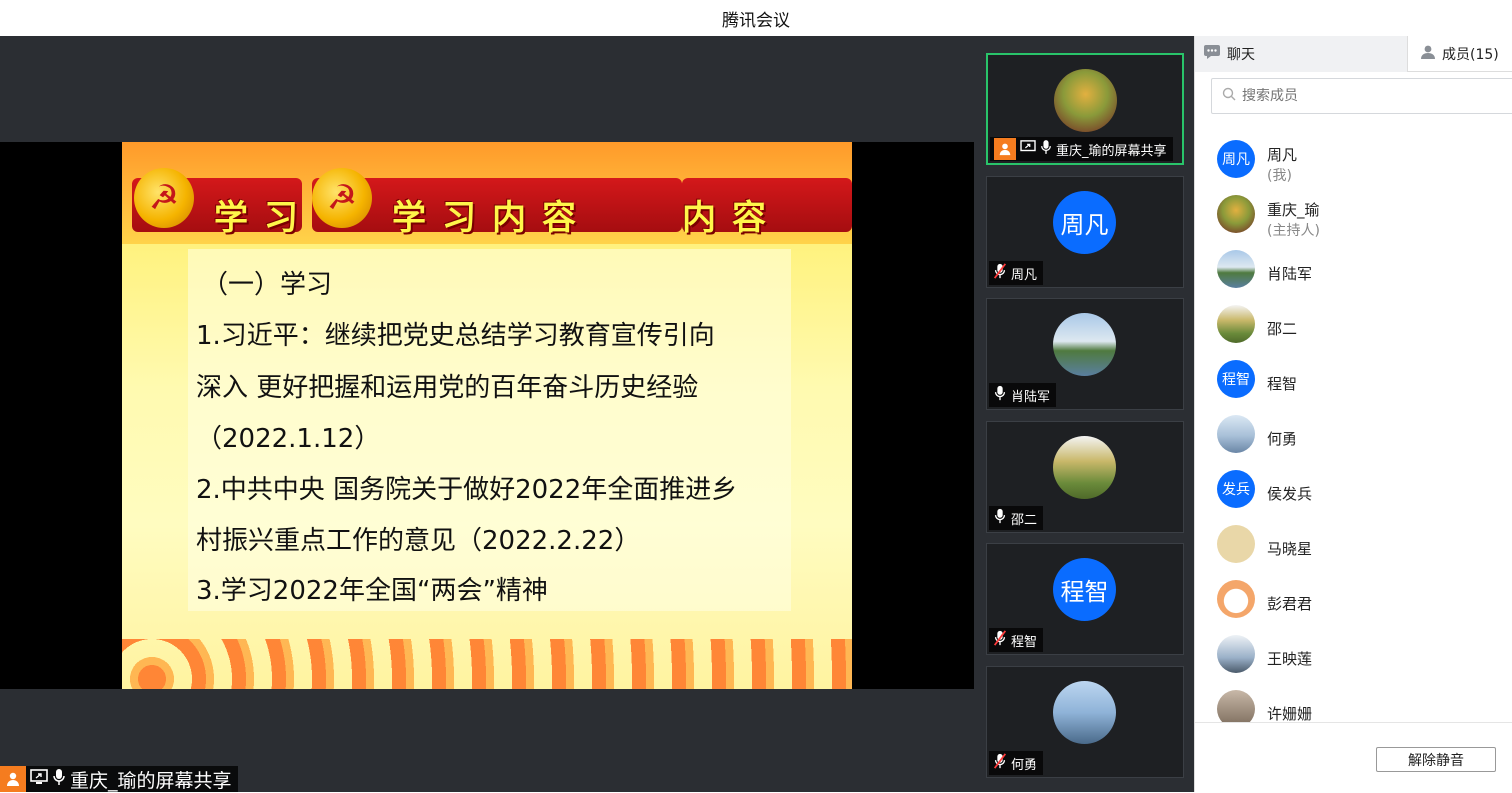  Describe the element at coordinates (1024, 642) in the screenshot. I see `tile-name: 程智` at that location.